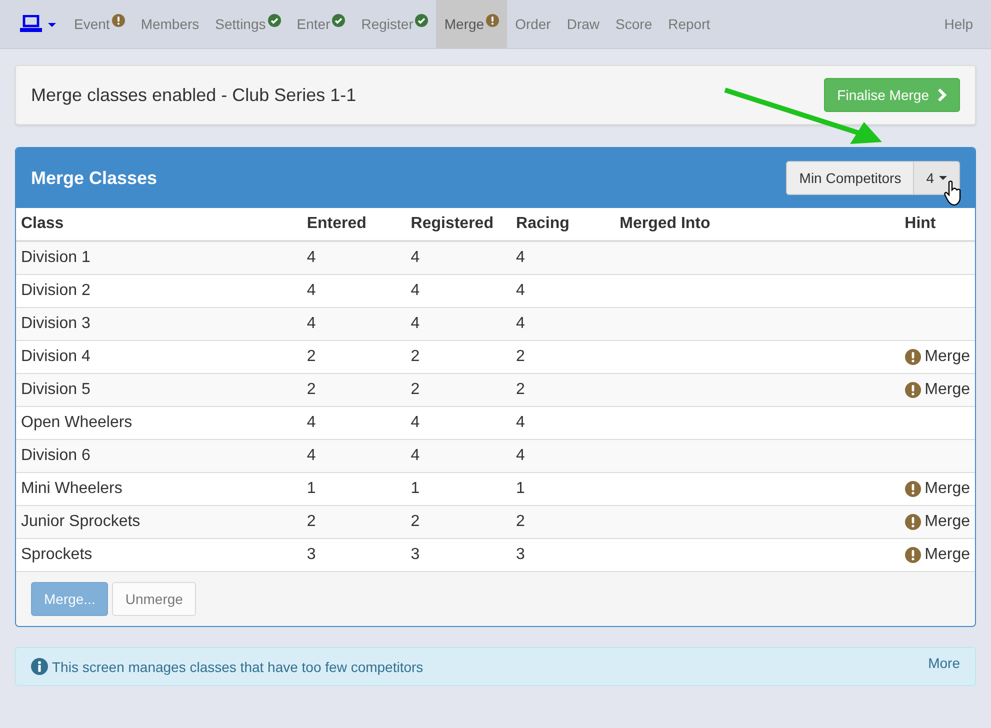  I want to click on hand-cursor-icon, so click(953, 193).